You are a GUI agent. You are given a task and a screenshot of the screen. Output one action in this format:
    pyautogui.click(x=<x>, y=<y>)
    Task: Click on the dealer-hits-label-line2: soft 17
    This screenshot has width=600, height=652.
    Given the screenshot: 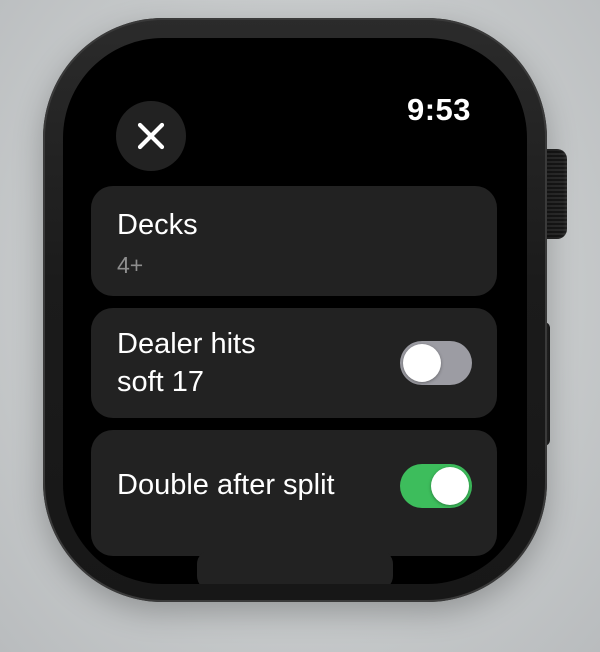 What is the action you would take?
    pyautogui.click(x=161, y=382)
    